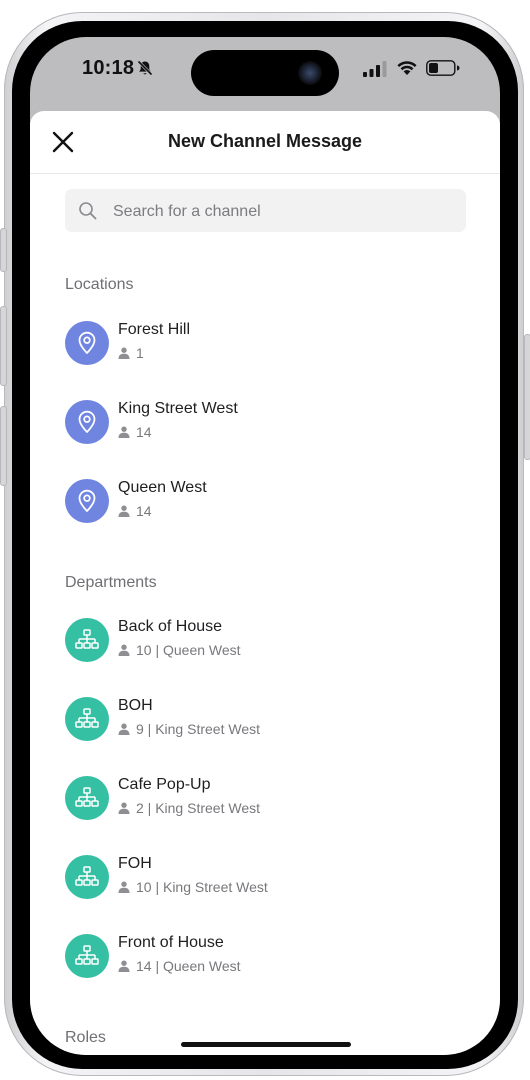  What do you see at coordinates (164, 784) in the screenshot?
I see `item-title: Cafe Pop-Up` at bounding box center [164, 784].